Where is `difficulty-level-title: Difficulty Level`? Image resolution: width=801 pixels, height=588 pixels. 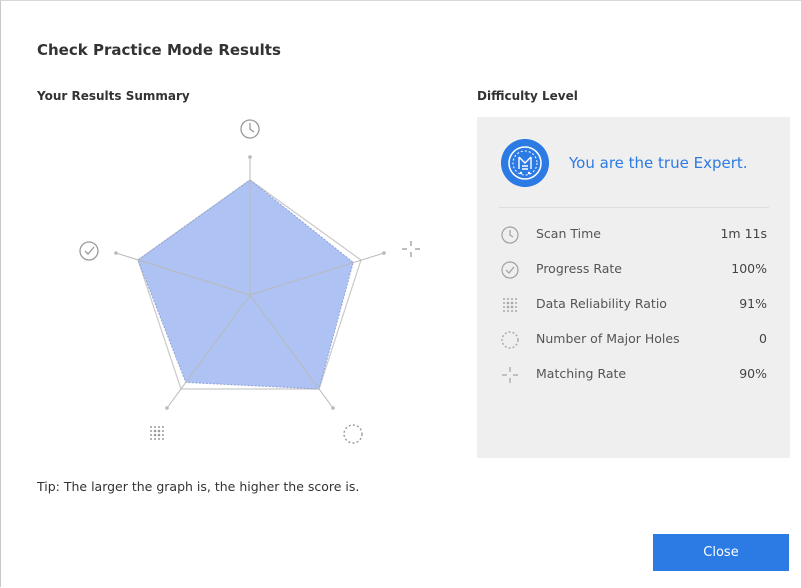 difficulty-level-title: Difficulty Level is located at coordinates (527, 96).